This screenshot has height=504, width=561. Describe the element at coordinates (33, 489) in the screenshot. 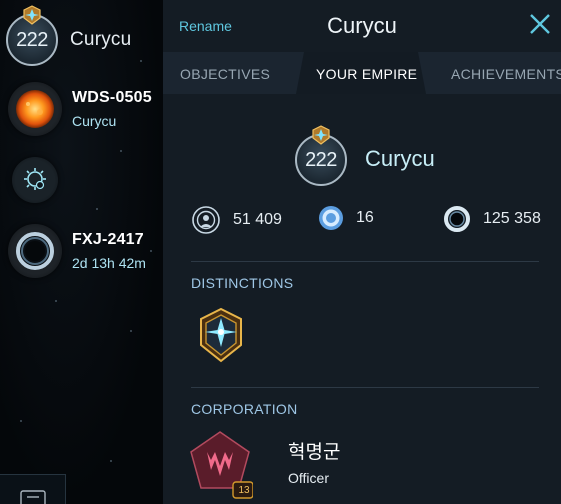

I see `menu-button` at that location.